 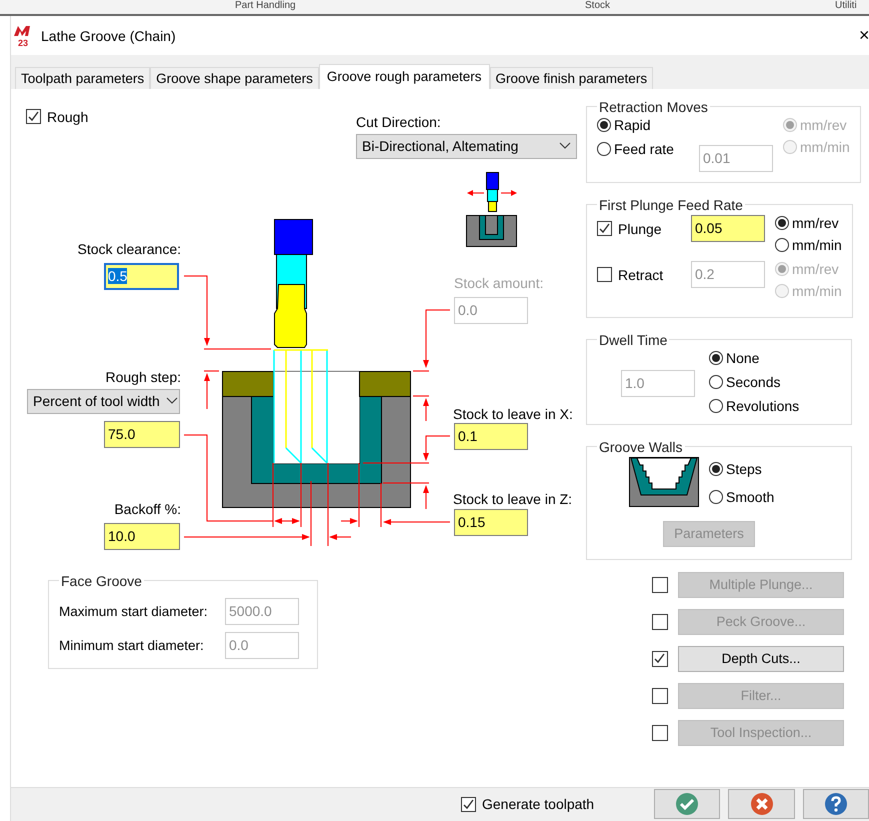 What do you see at coordinates (82, 77) in the screenshot?
I see `tab: Toolpath parameters` at bounding box center [82, 77].